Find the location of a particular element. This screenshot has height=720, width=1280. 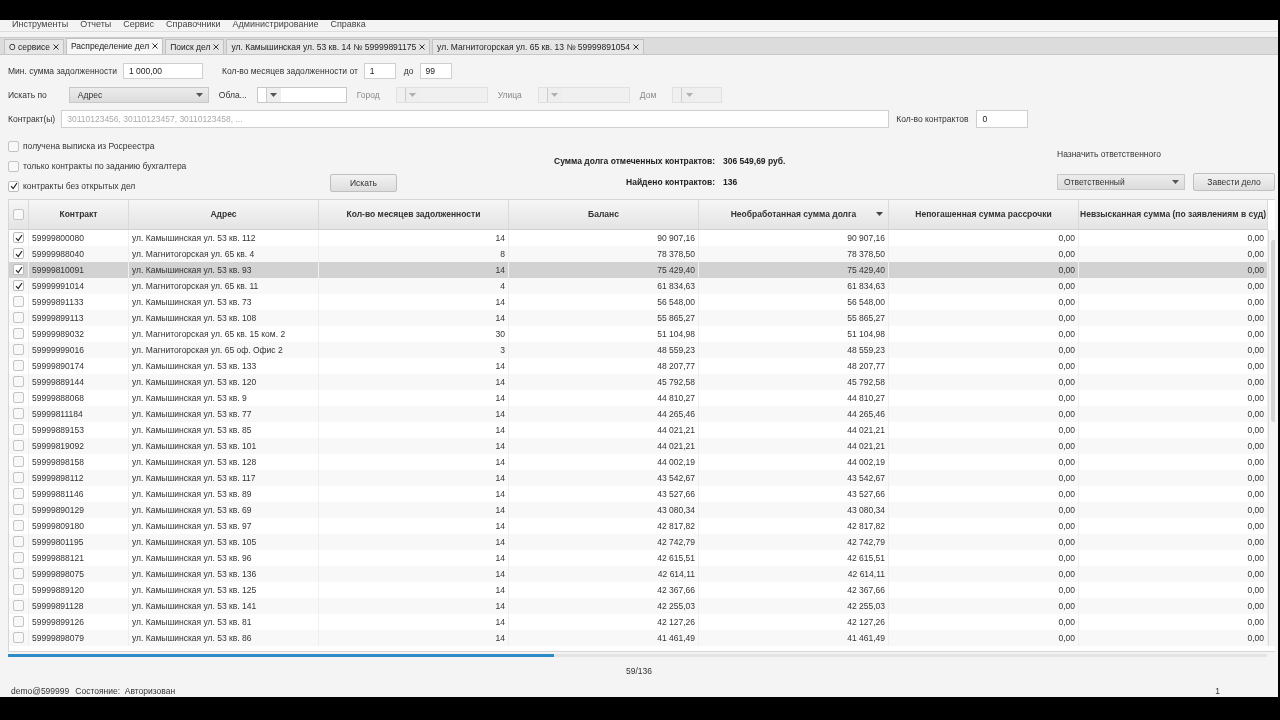

table-cell: 59999898158 is located at coordinates (79, 462).